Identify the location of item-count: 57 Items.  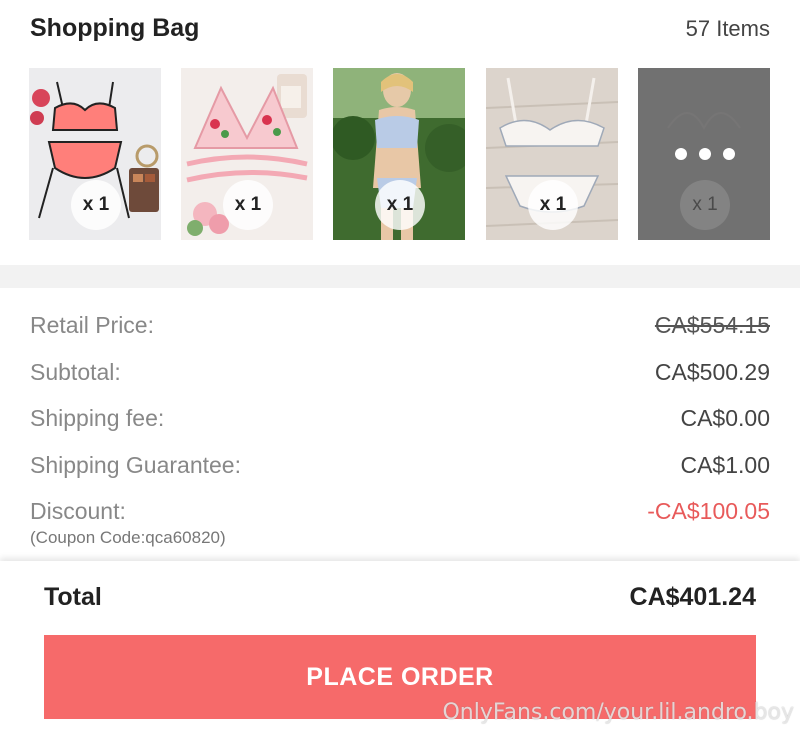
(728, 29).